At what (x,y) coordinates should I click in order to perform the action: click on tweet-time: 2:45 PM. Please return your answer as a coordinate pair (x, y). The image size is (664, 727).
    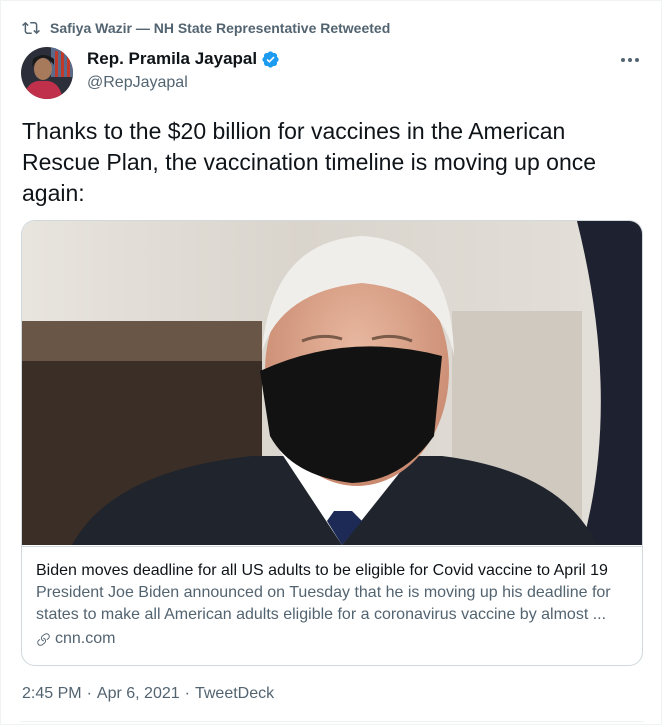
    Looking at the image, I should click on (52, 694).